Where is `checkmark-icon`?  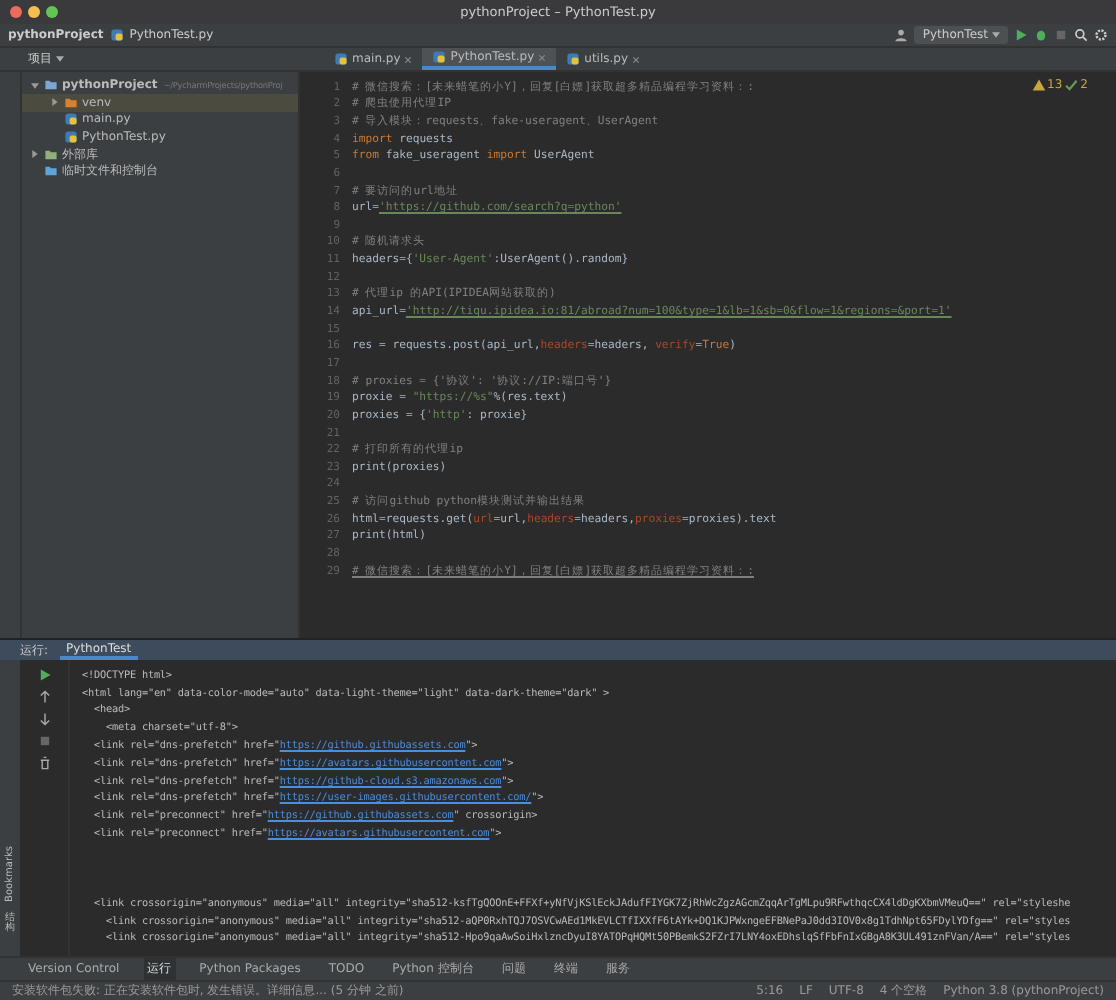
checkmark-icon is located at coordinates (1071, 85).